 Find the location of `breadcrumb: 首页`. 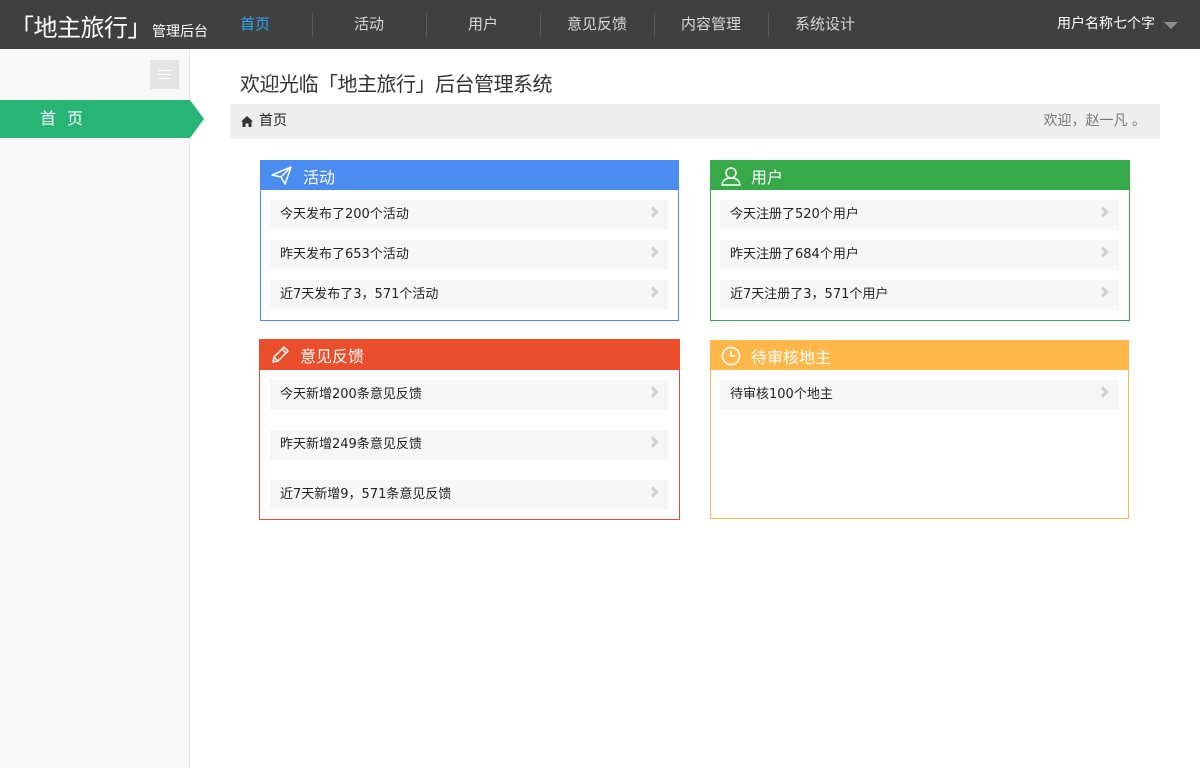

breadcrumb: 首页 is located at coordinates (263, 121).